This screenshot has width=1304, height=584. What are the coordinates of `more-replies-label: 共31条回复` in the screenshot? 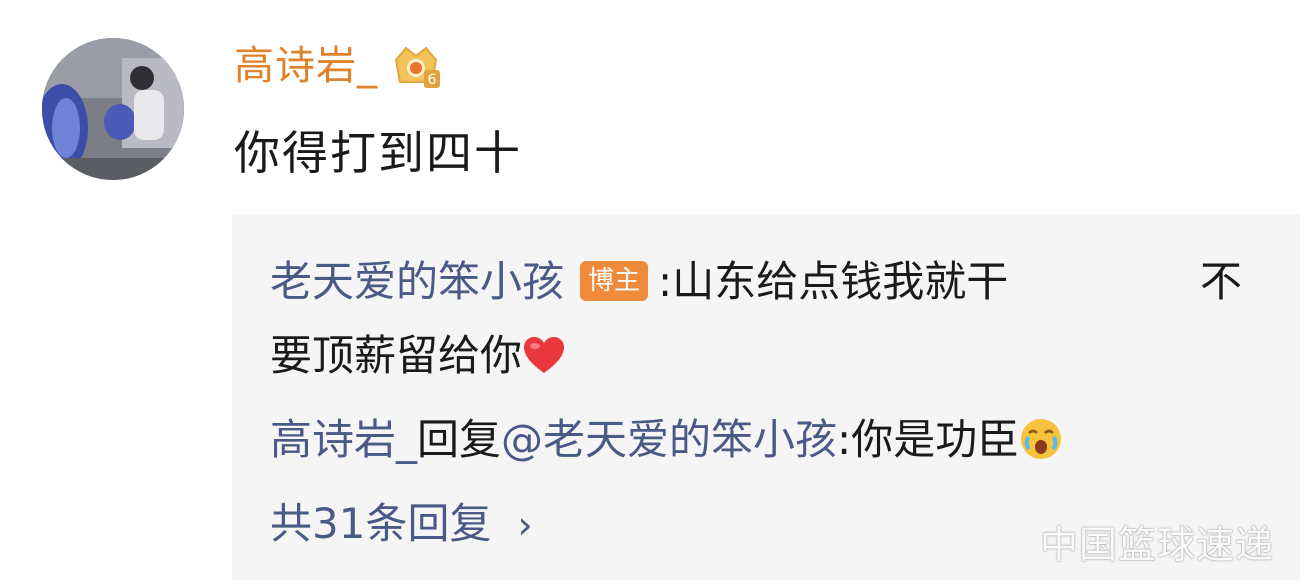 It's located at (380, 523).